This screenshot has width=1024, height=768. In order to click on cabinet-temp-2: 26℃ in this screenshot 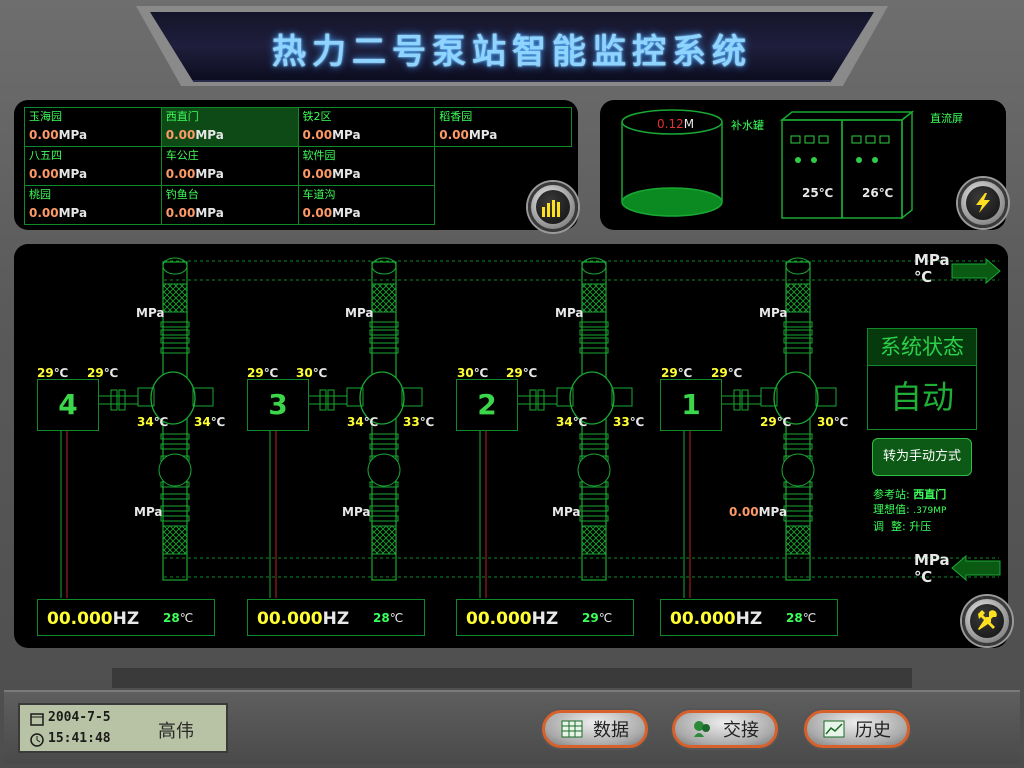, I will do `click(877, 193)`.